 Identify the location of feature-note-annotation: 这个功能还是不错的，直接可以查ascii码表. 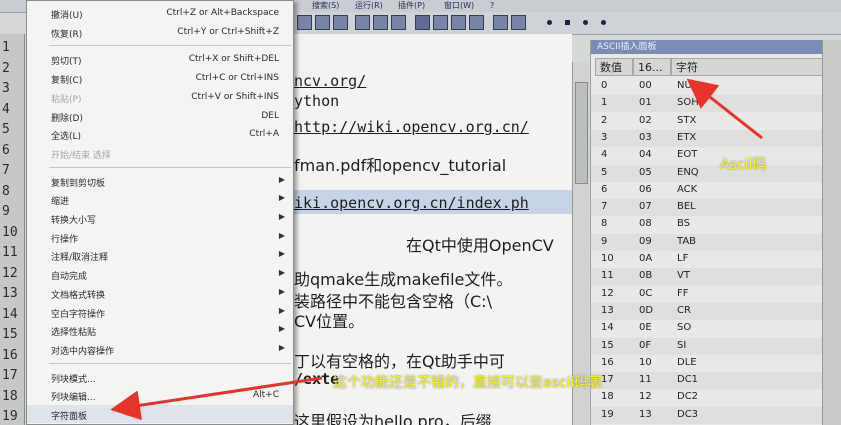
(468, 383).